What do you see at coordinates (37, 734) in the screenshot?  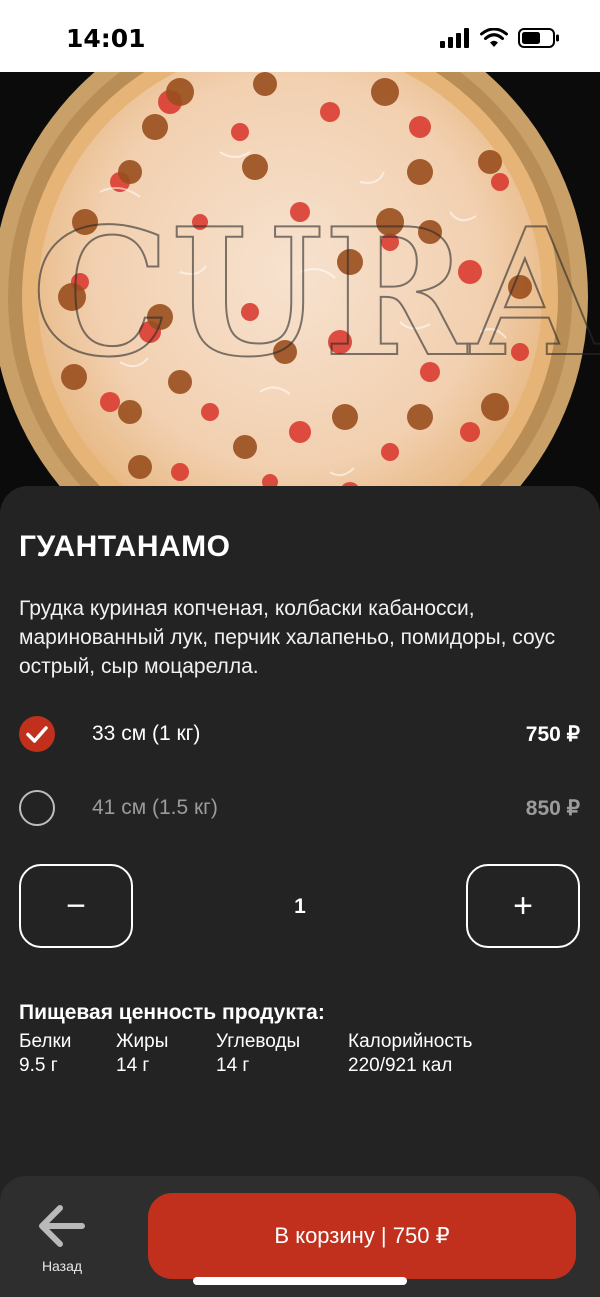 I see `radio-checked-icon` at bounding box center [37, 734].